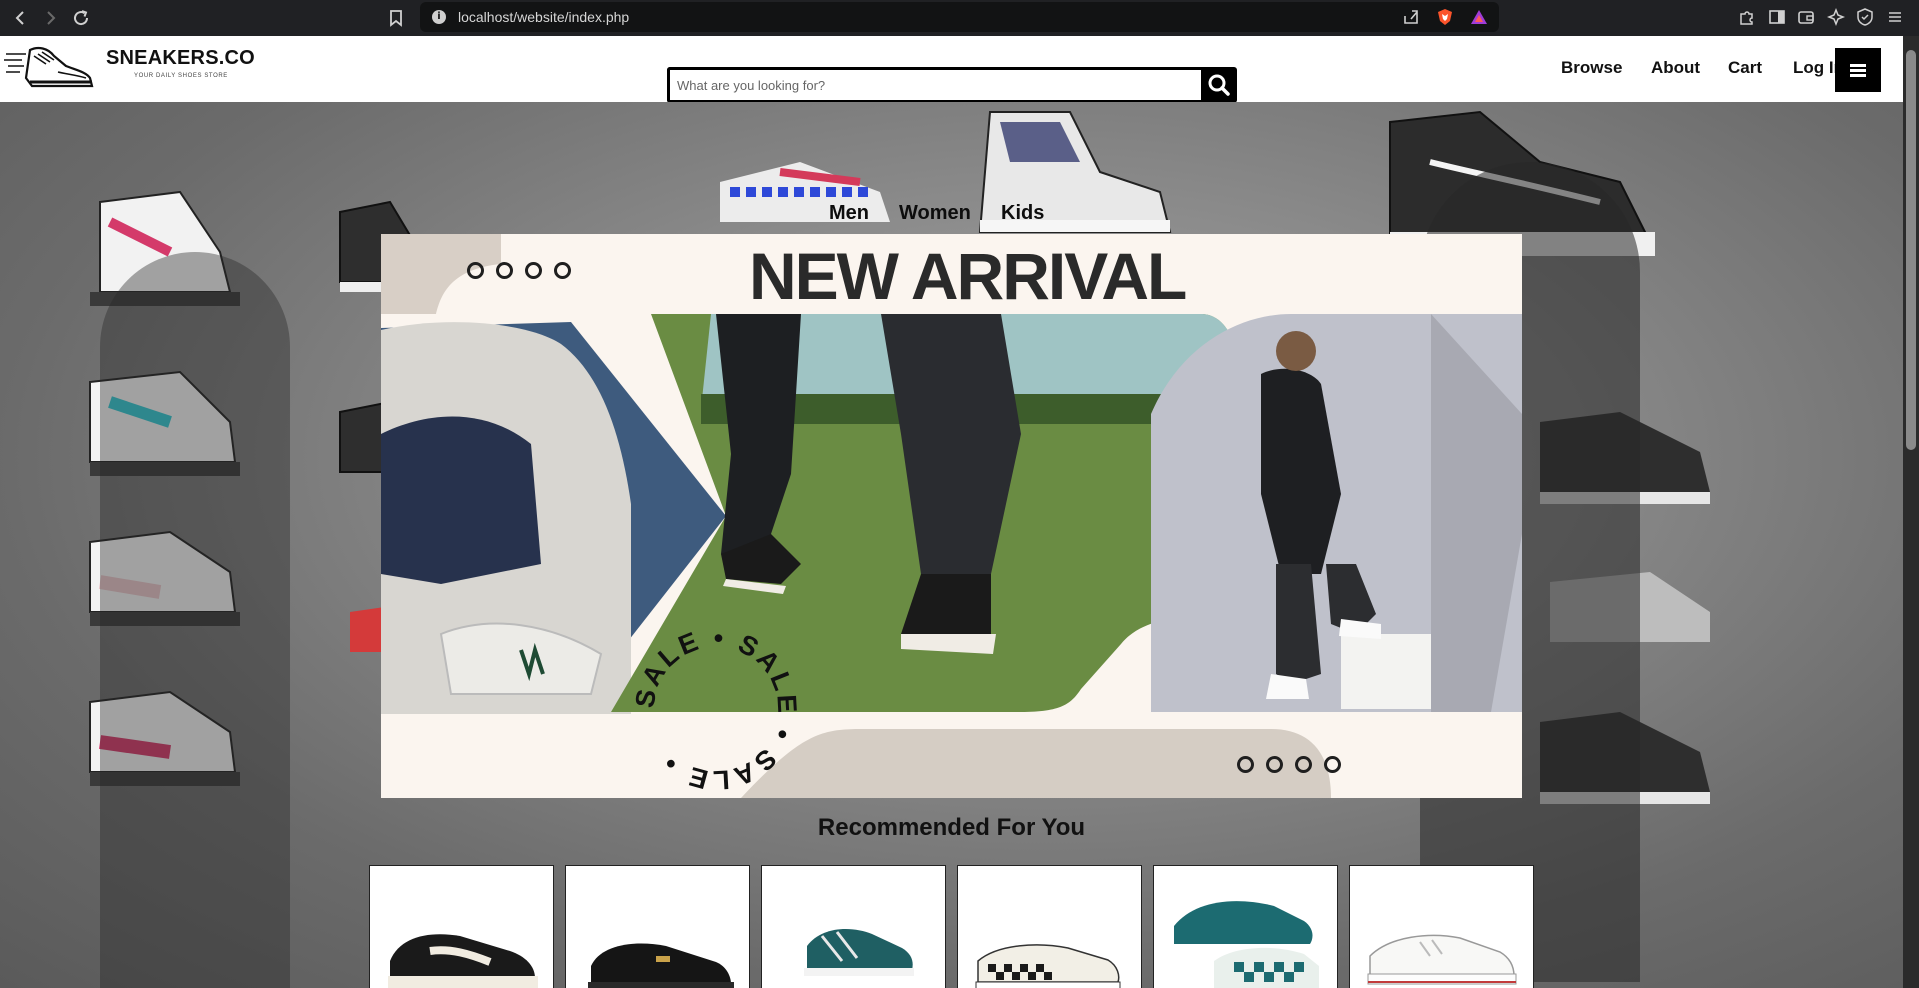 The width and height of the screenshot is (1919, 988). Describe the element at coordinates (934, 85) in the screenshot. I see `search-input` at that location.